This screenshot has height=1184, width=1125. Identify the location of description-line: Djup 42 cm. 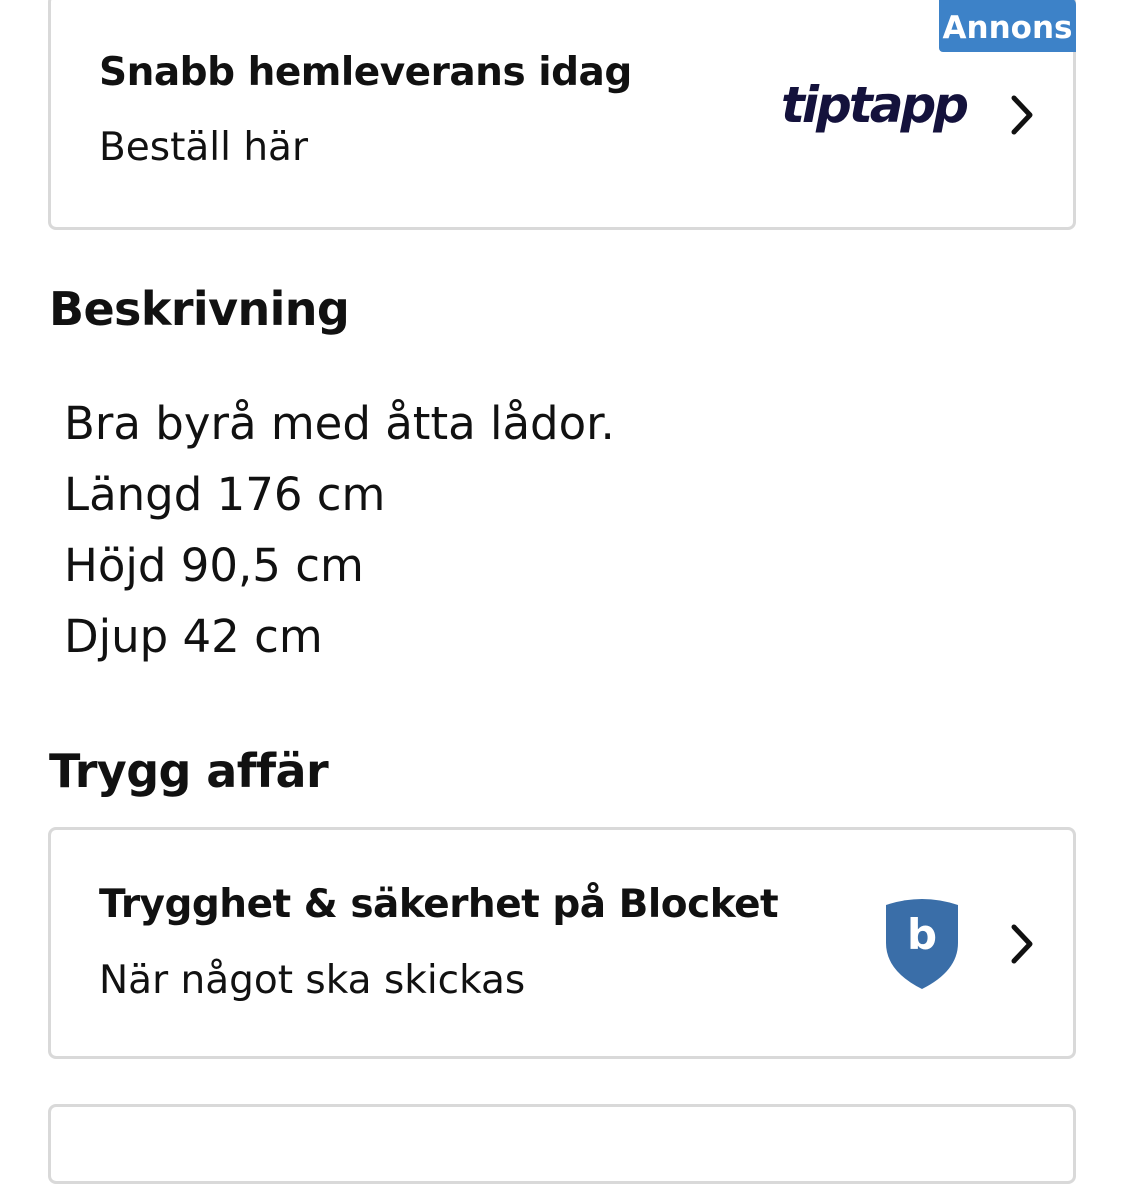
(193, 636).